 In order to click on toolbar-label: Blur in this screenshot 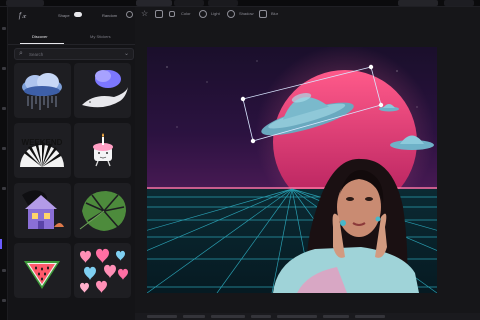, I will do `click(275, 13)`.